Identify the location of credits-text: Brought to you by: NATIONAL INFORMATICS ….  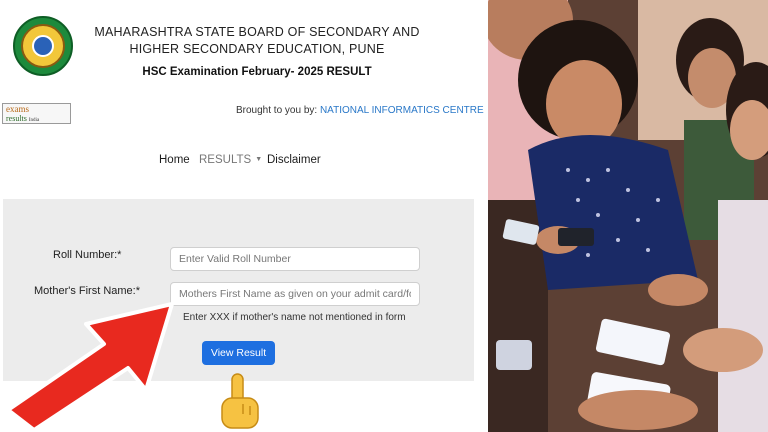
(360, 110).